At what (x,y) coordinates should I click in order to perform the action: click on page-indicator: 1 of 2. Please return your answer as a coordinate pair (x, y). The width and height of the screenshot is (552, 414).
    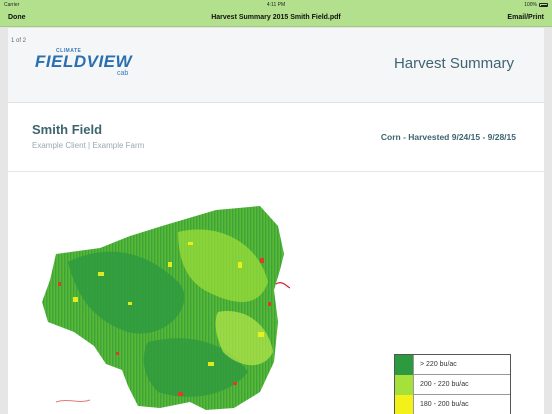
    Looking at the image, I should click on (19, 41).